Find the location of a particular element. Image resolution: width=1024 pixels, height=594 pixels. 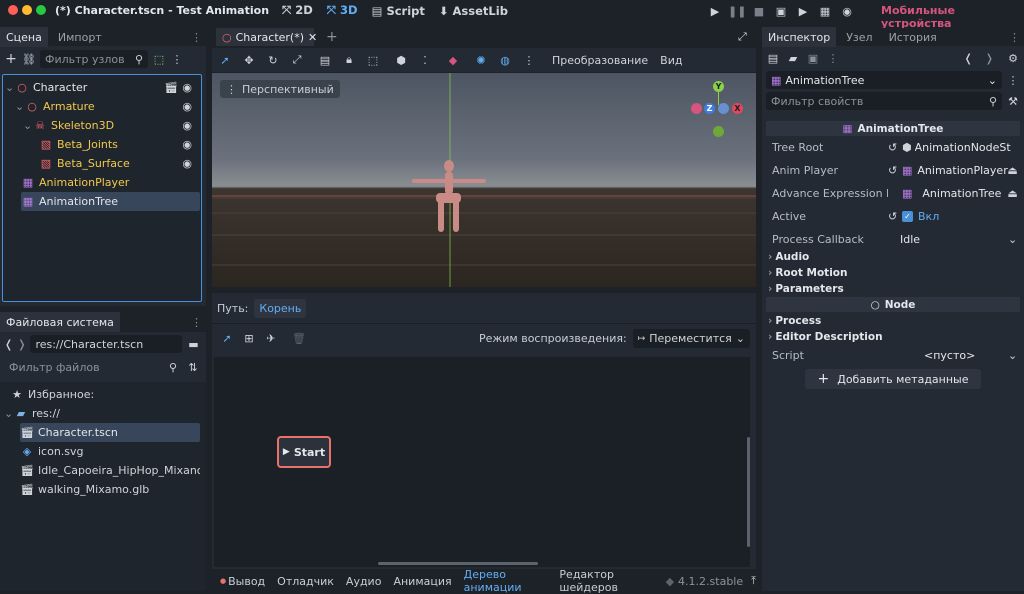

tab-output: Вывод is located at coordinates (246, 581).